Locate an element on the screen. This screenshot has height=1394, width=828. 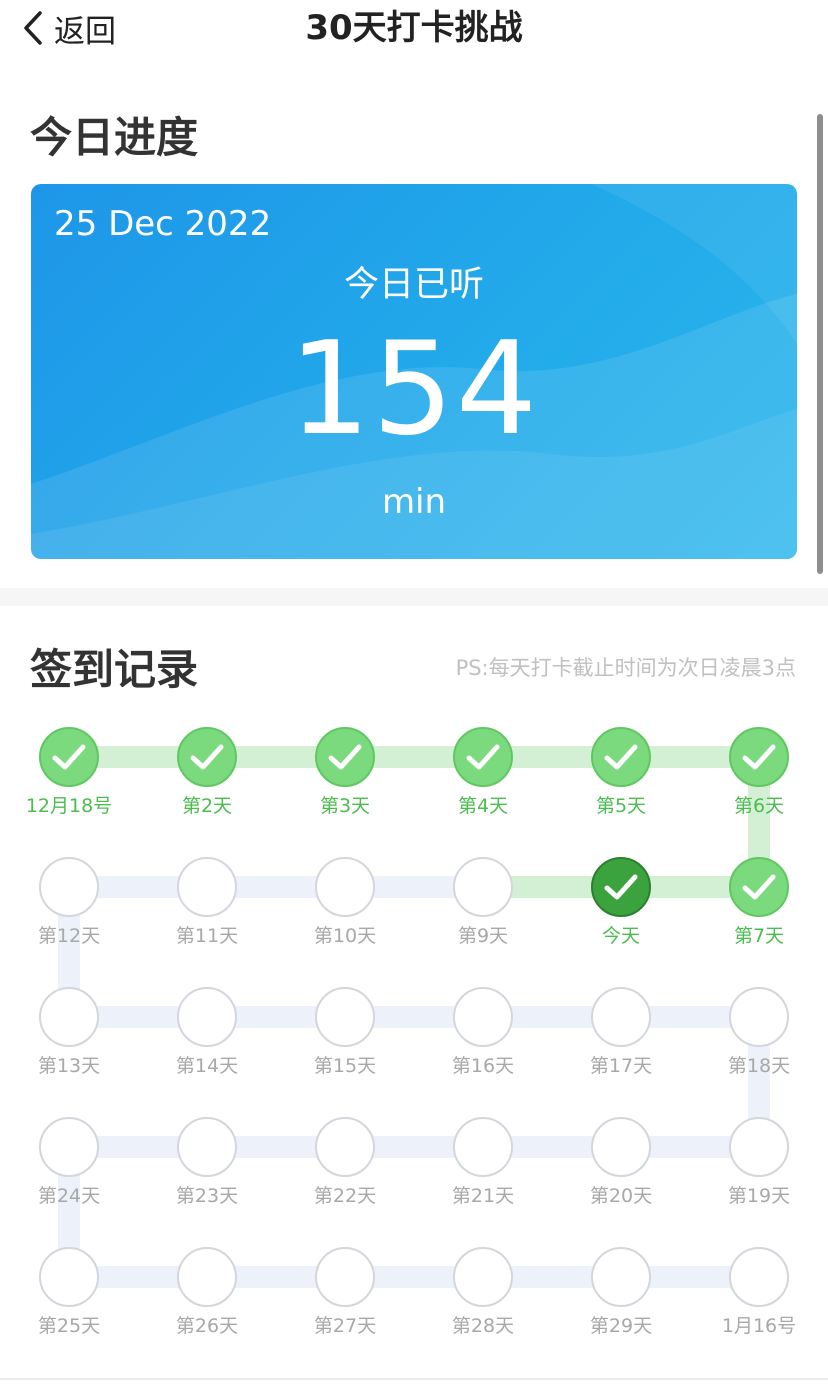
checkin-day: 第2天 is located at coordinates (207, 782).